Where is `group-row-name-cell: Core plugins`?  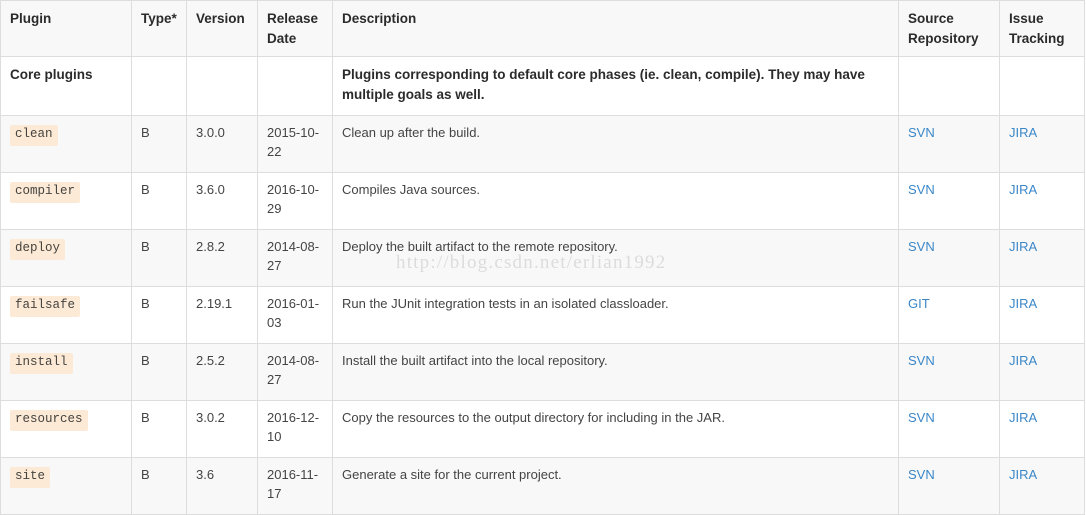 group-row-name-cell: Core plugins is located at coordinates (66, 86).